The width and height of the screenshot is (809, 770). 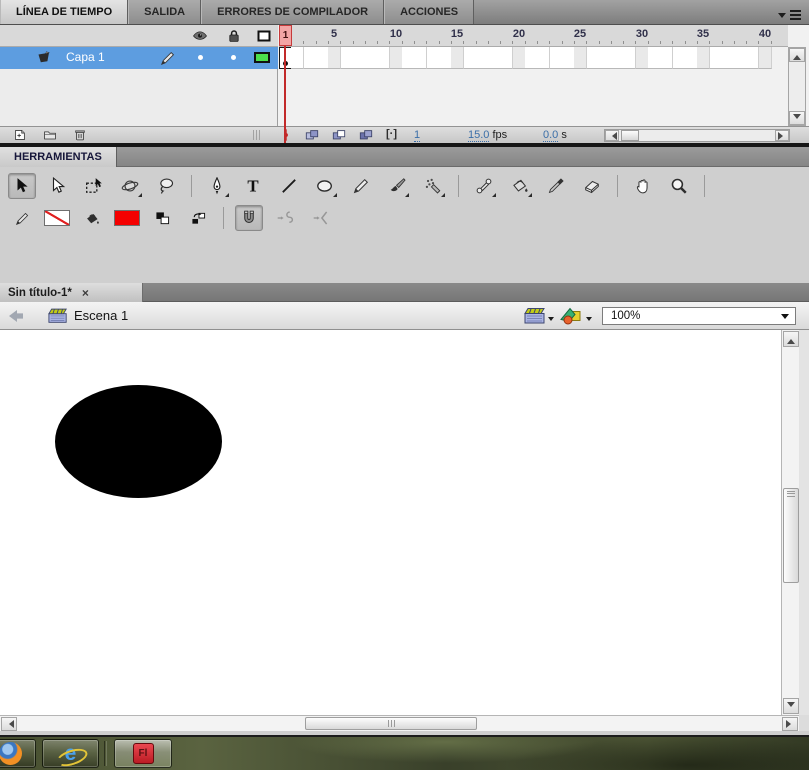 I want to click on center-frame-button, so click(x=286, y=135).